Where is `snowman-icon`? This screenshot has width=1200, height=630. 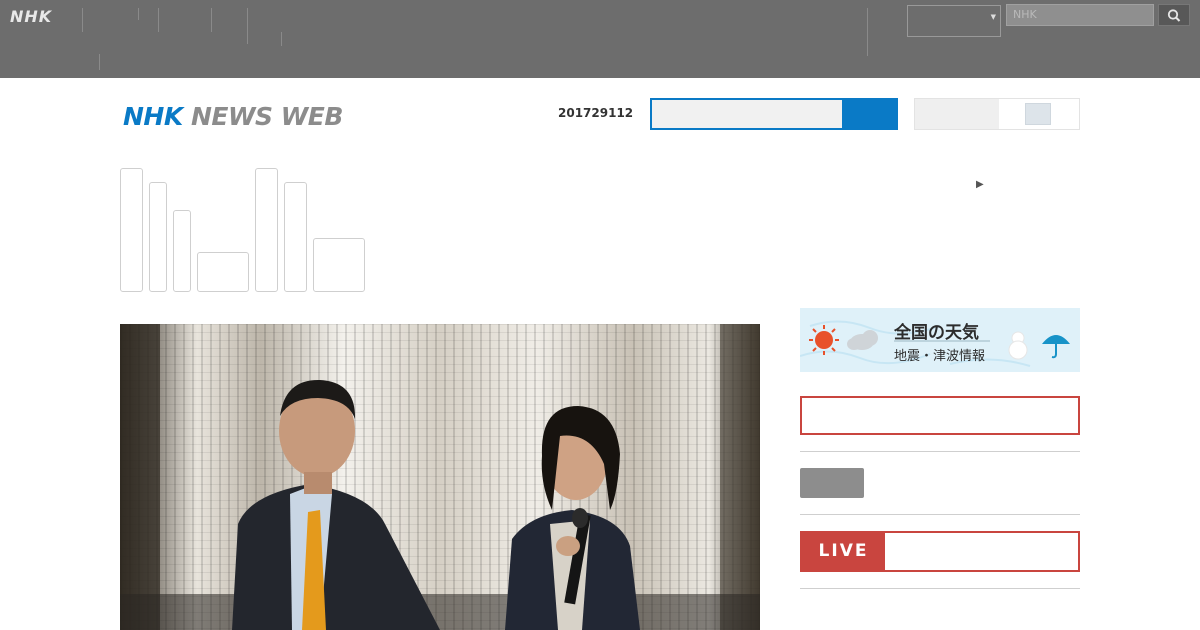 snowman-icon is located at coordinates (1018, 345).